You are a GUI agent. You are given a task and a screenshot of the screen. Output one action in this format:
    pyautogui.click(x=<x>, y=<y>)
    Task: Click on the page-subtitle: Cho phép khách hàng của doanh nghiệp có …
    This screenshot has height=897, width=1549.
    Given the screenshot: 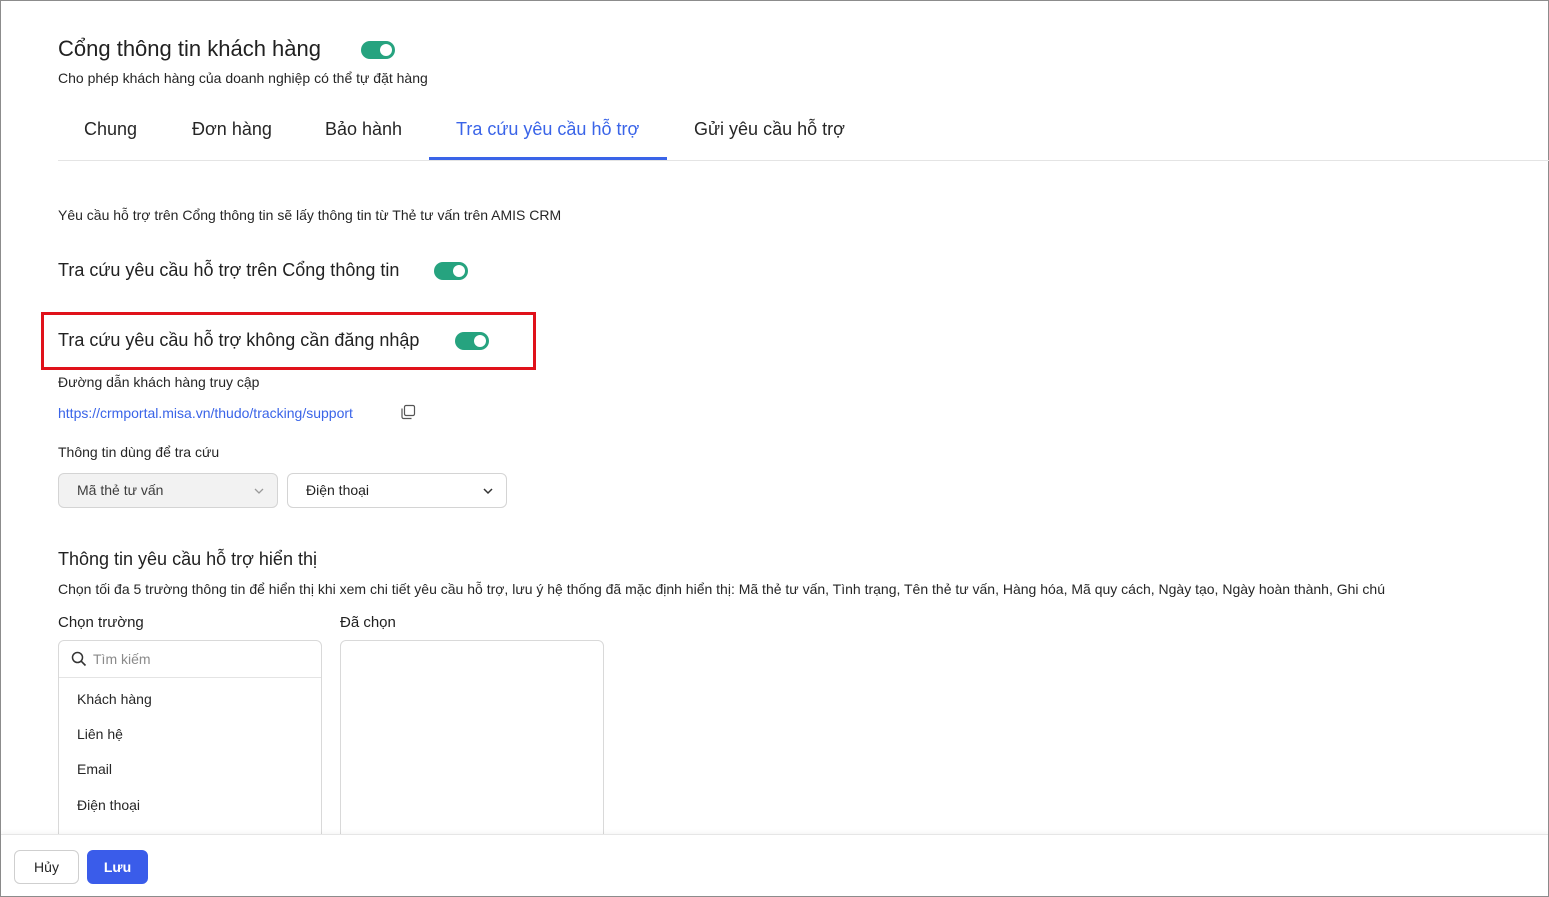 What is the action you would take?
    pyautogui.click(x=243, y=78)
    